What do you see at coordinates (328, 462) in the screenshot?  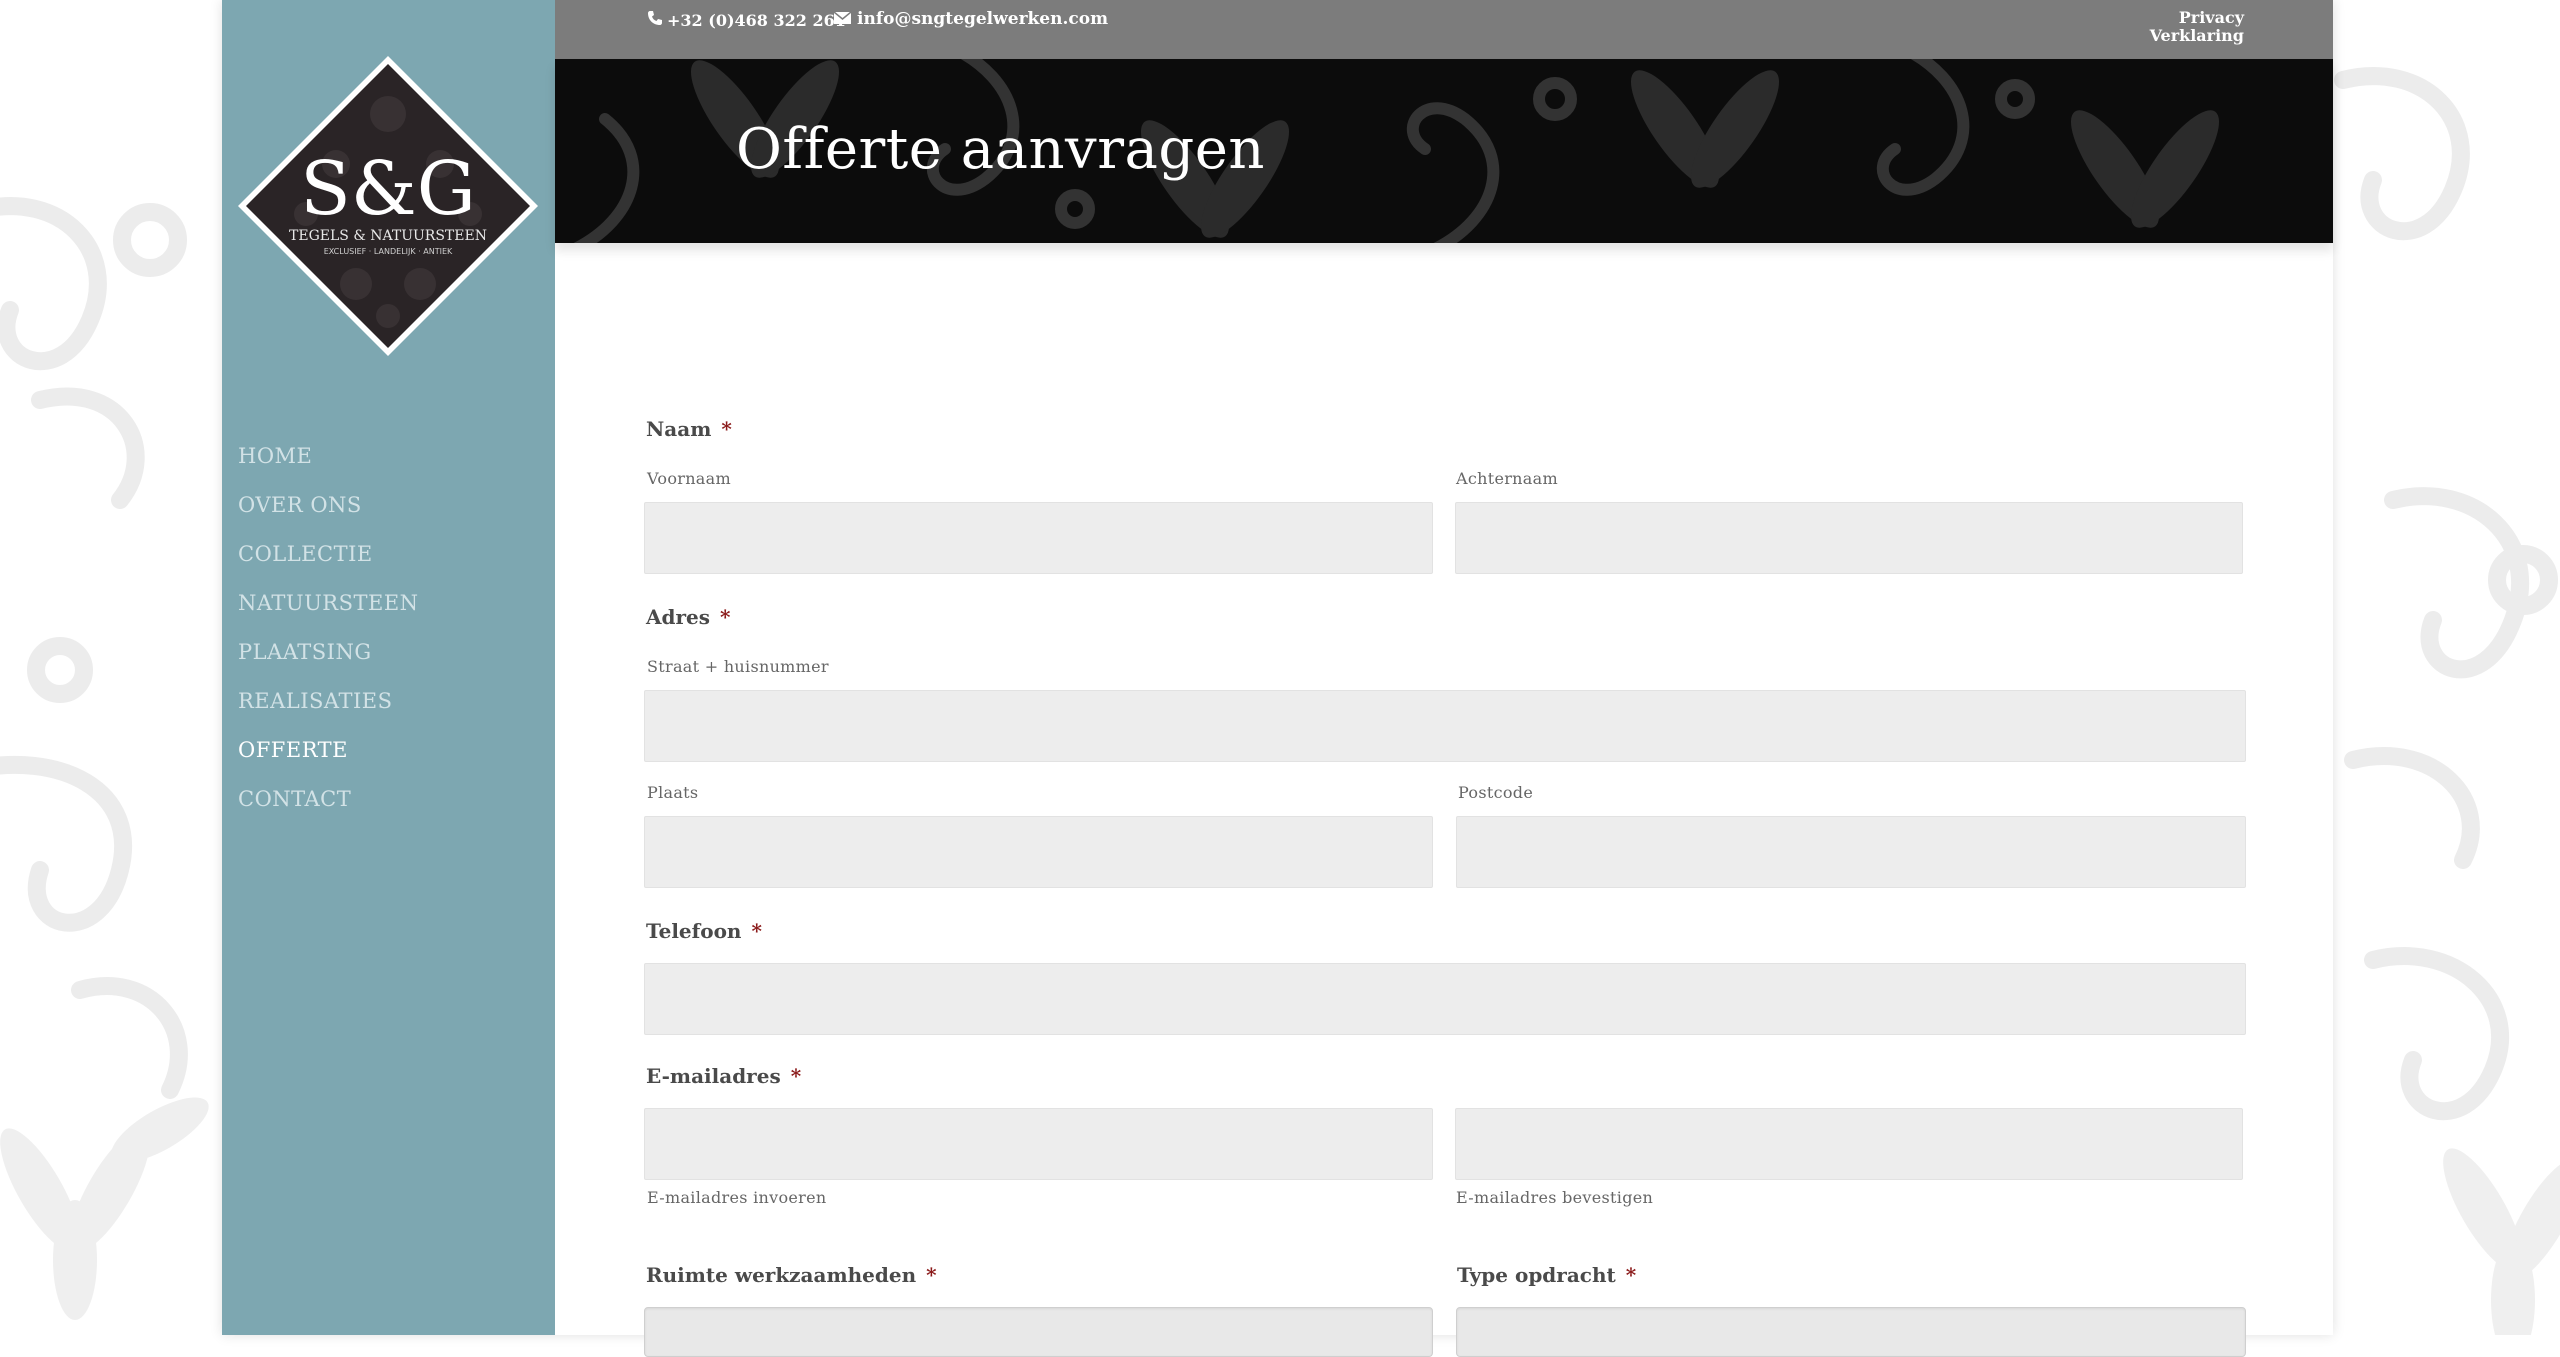 I see `nav-item-home: HOME` at bounding box center [328, 462].